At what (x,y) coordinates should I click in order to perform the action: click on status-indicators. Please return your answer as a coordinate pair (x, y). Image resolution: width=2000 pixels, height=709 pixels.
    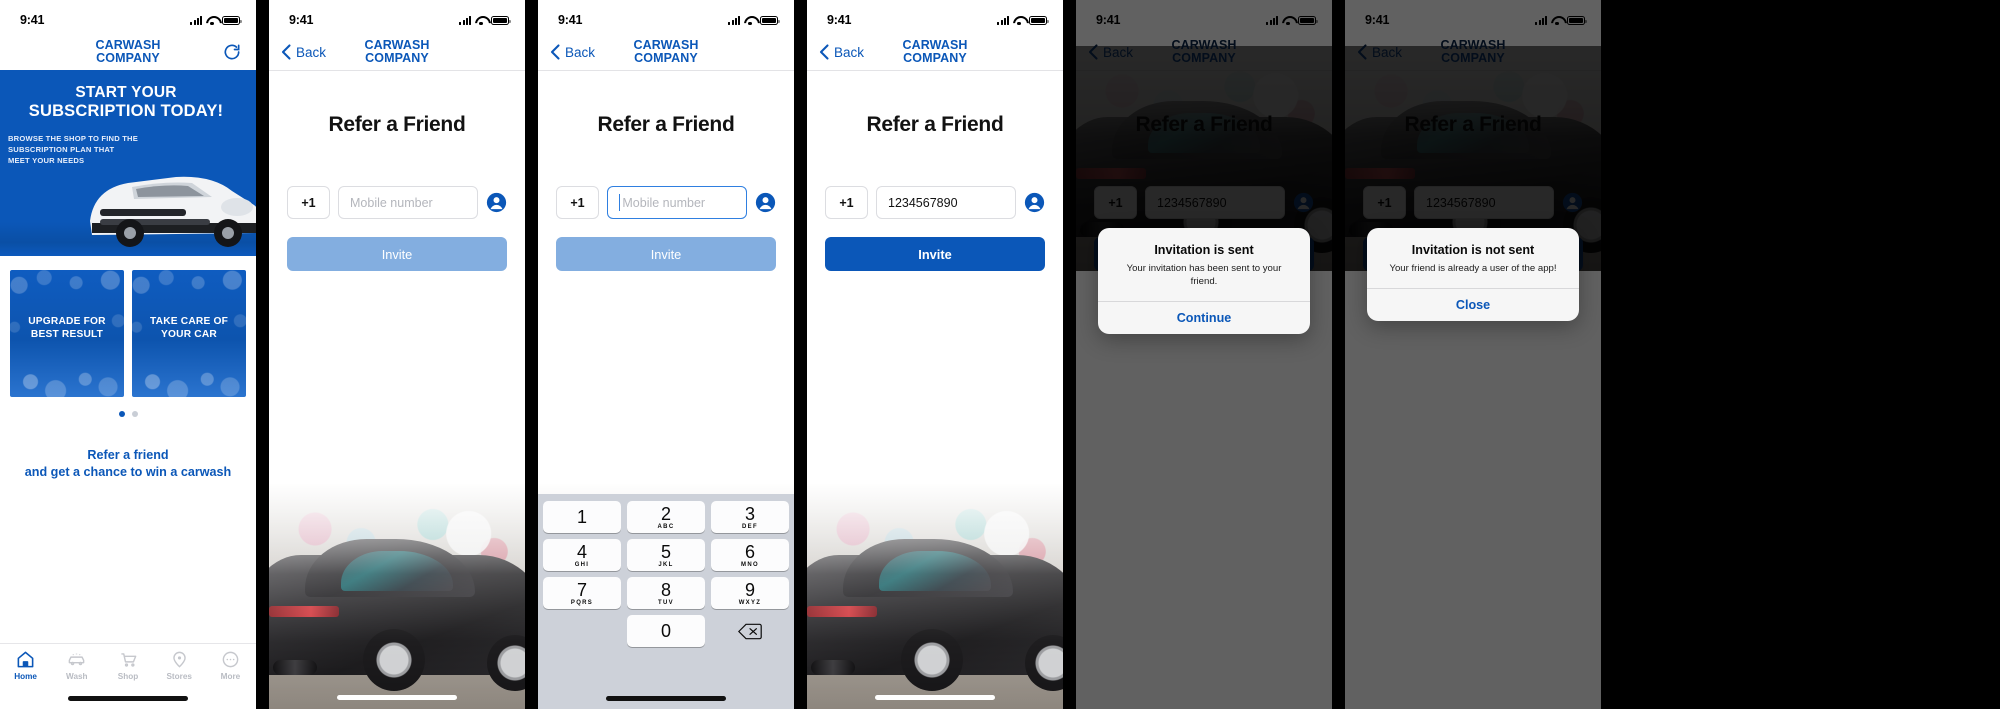
    Looking at the image, I should click on (216, 20).